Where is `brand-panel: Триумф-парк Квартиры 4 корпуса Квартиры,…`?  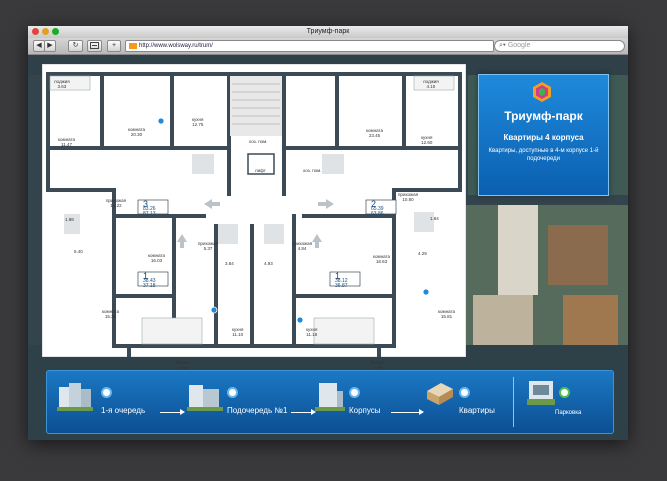 brand-panel: Триумф-парк Квартиры 4 корпуса Квартиры,… is located at coordinates (543, 135).